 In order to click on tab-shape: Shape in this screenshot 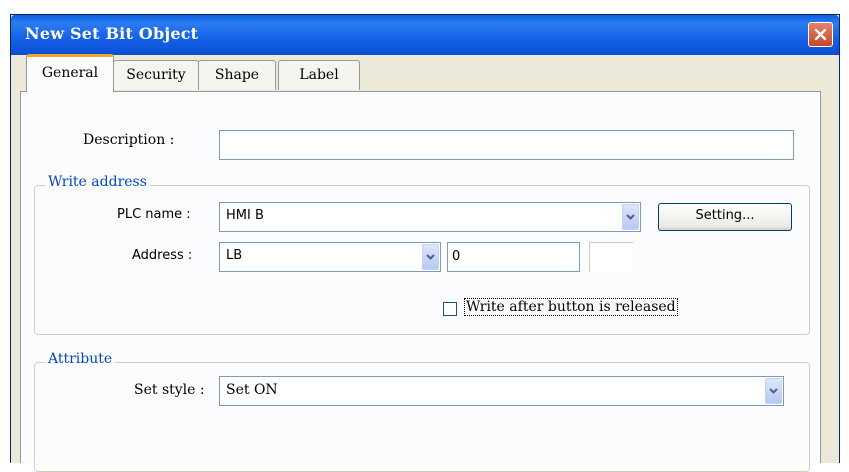, I will do `click(237, 75)`.